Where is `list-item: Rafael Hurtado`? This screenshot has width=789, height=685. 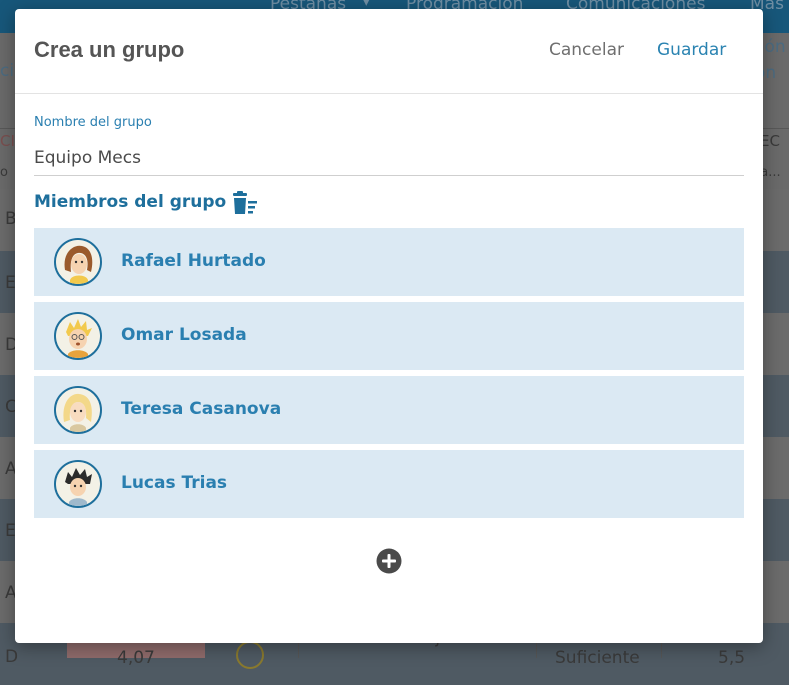
list-item: Rafael Hurtado is located at coordinates (389, 262).